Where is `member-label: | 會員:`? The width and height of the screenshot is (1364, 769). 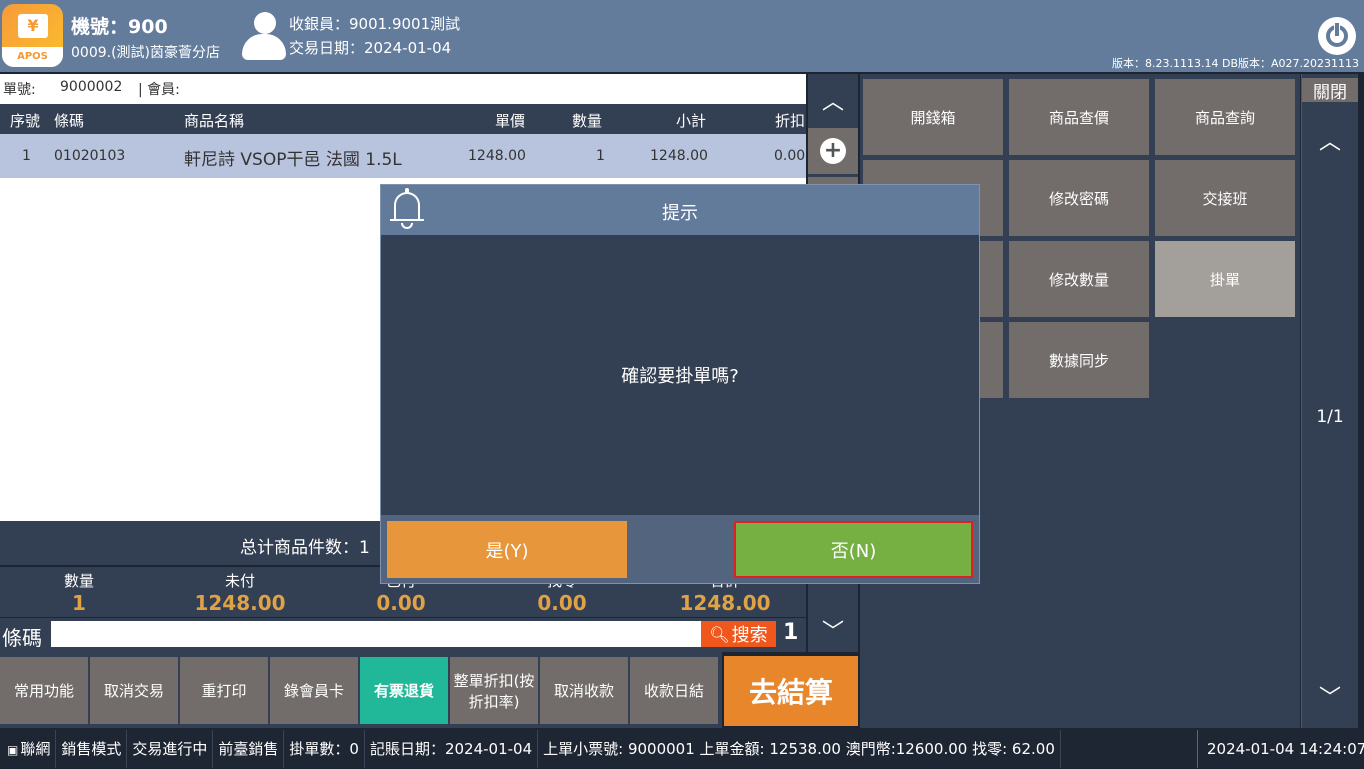
member-label: | 會員: is located at coordinates (159, 90).